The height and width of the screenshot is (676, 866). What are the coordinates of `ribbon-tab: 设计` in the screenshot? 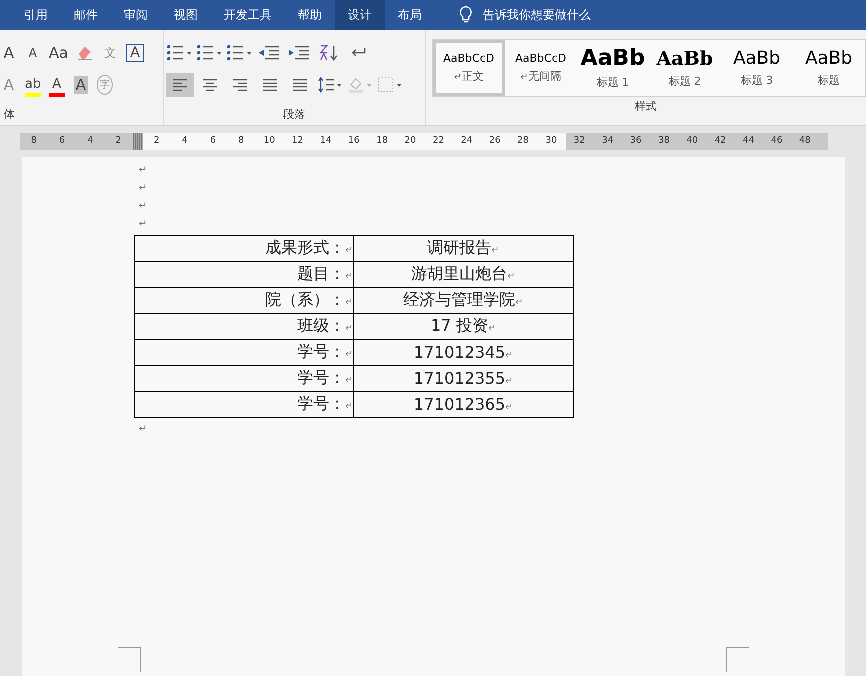 It's located at (360, 15).